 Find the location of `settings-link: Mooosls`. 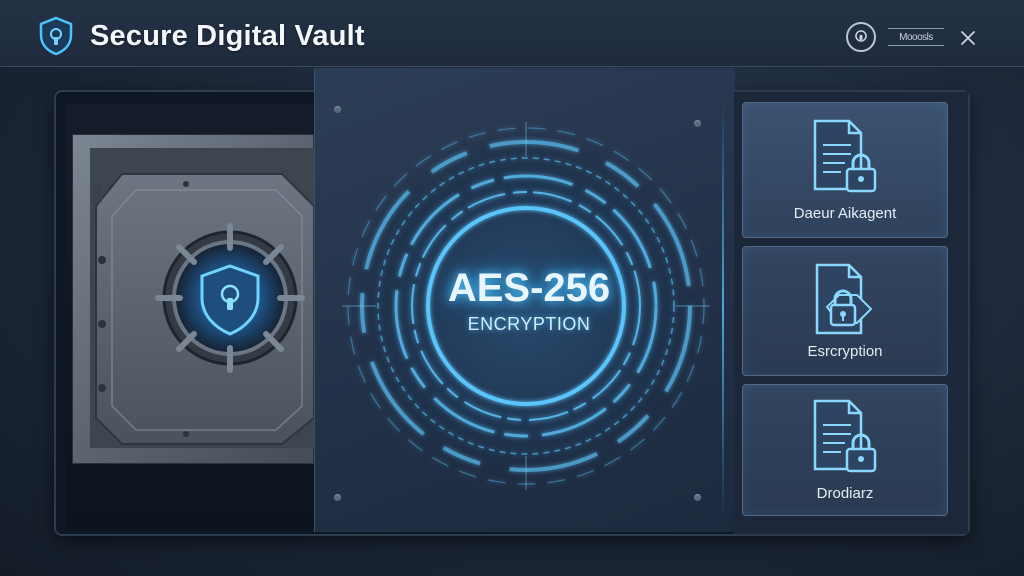

settings-link: Mooosls is located at coordinates (916, 37).